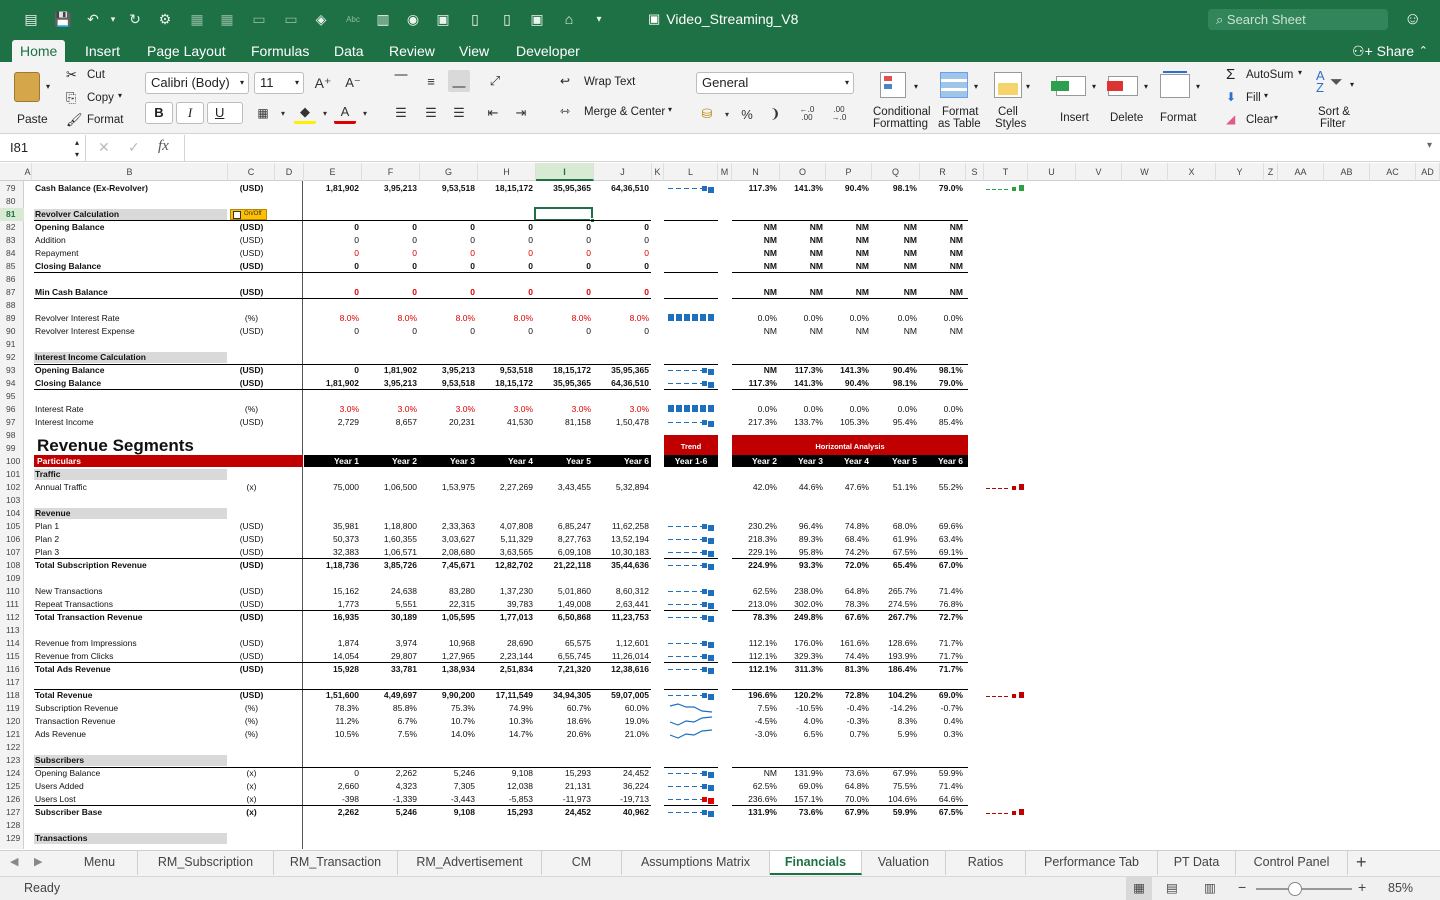 The height and width of the screenshot is (900, 1440). What do you see at coordinates (391, 172) in the screenshot?
I see `column-header-f: F` at bounding box center [391, 172].